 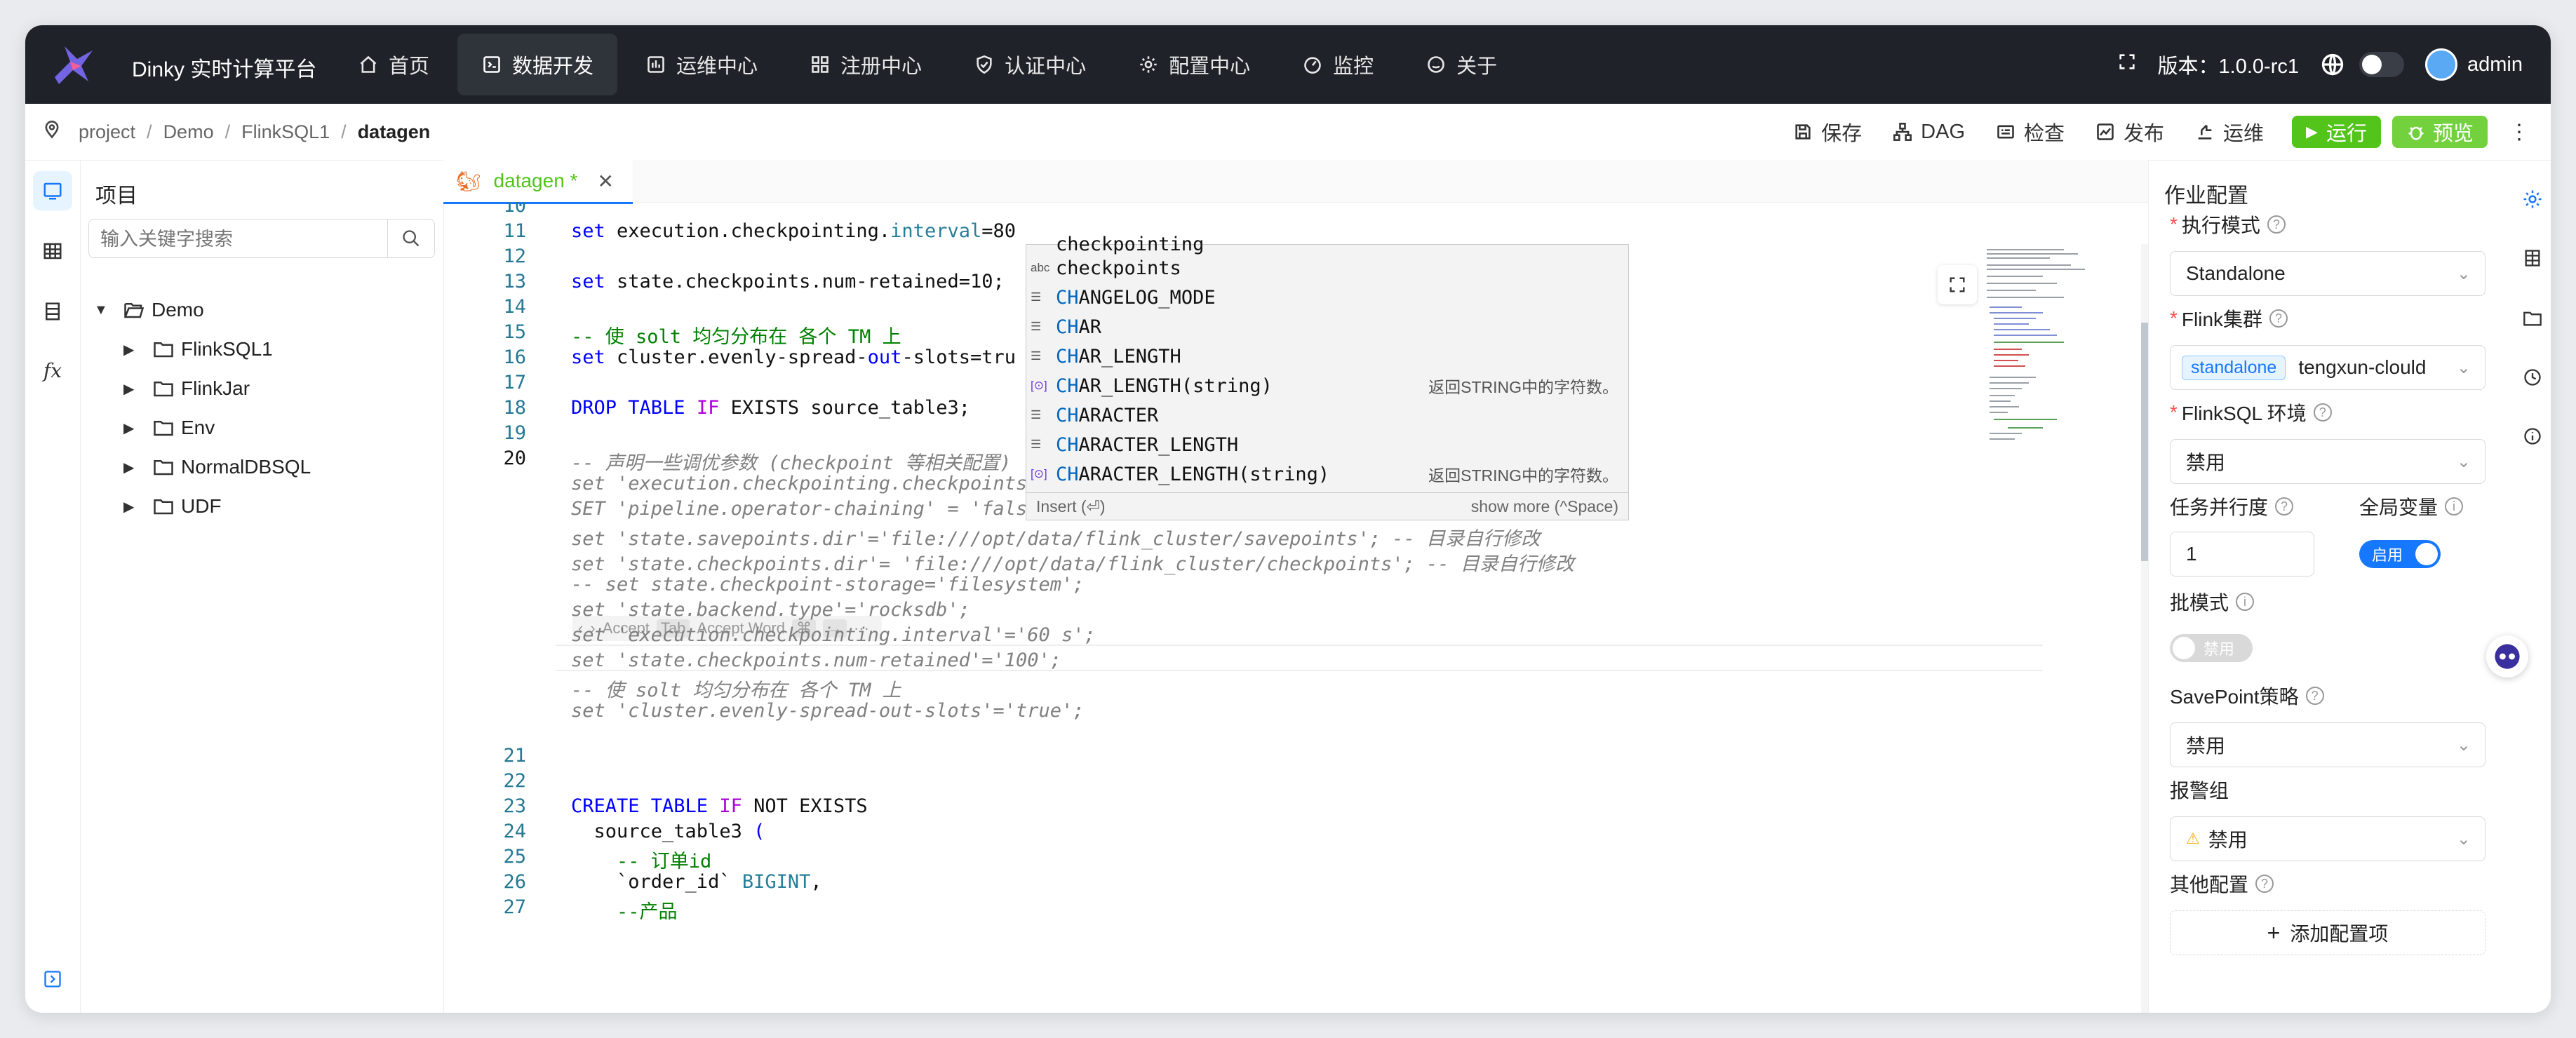 I want to click on line-number: 13, so click(x=514, y=281).